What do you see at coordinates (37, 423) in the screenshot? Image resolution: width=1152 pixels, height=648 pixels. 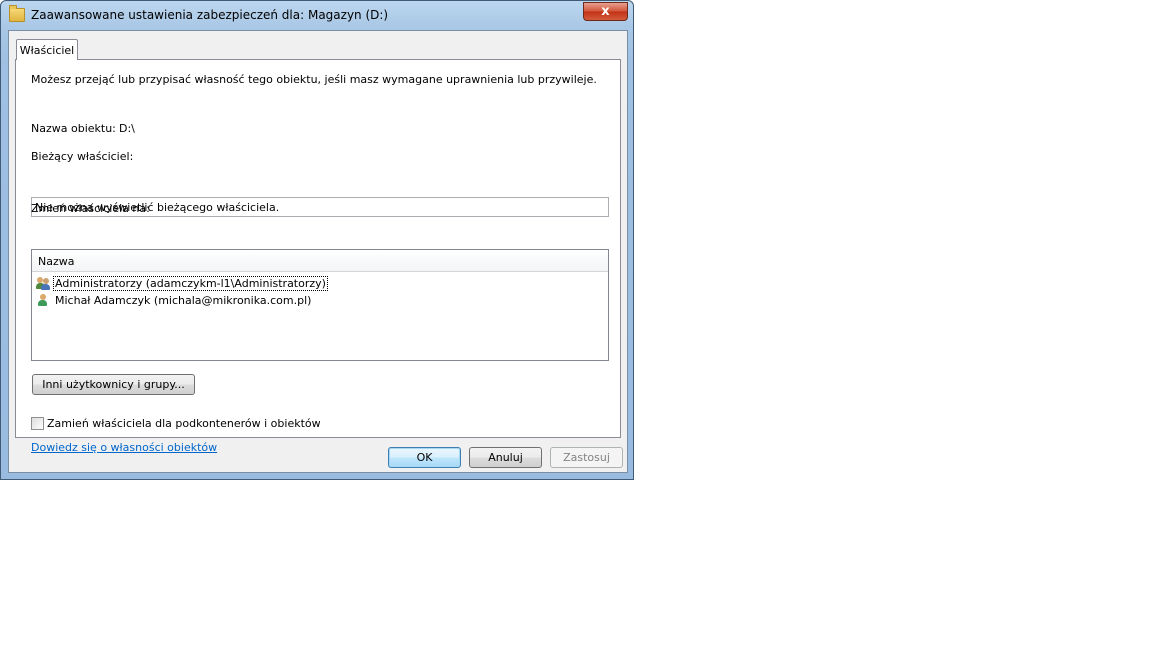 I see `replace-owner-checkbox` at bounding box center [37, 423].